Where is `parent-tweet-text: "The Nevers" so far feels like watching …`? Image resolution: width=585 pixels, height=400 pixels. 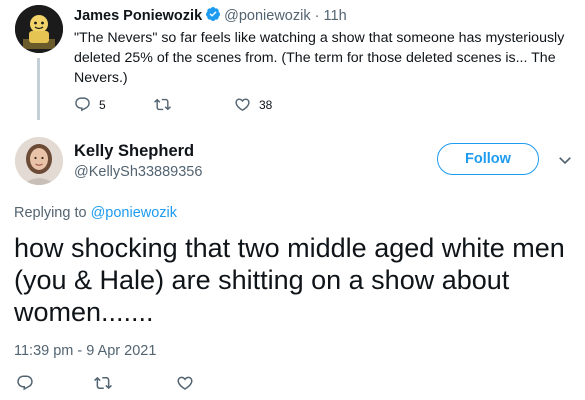
parent-tweet-text: "The Nevers" so far feels like watching … is located at coordinates (319, 58).